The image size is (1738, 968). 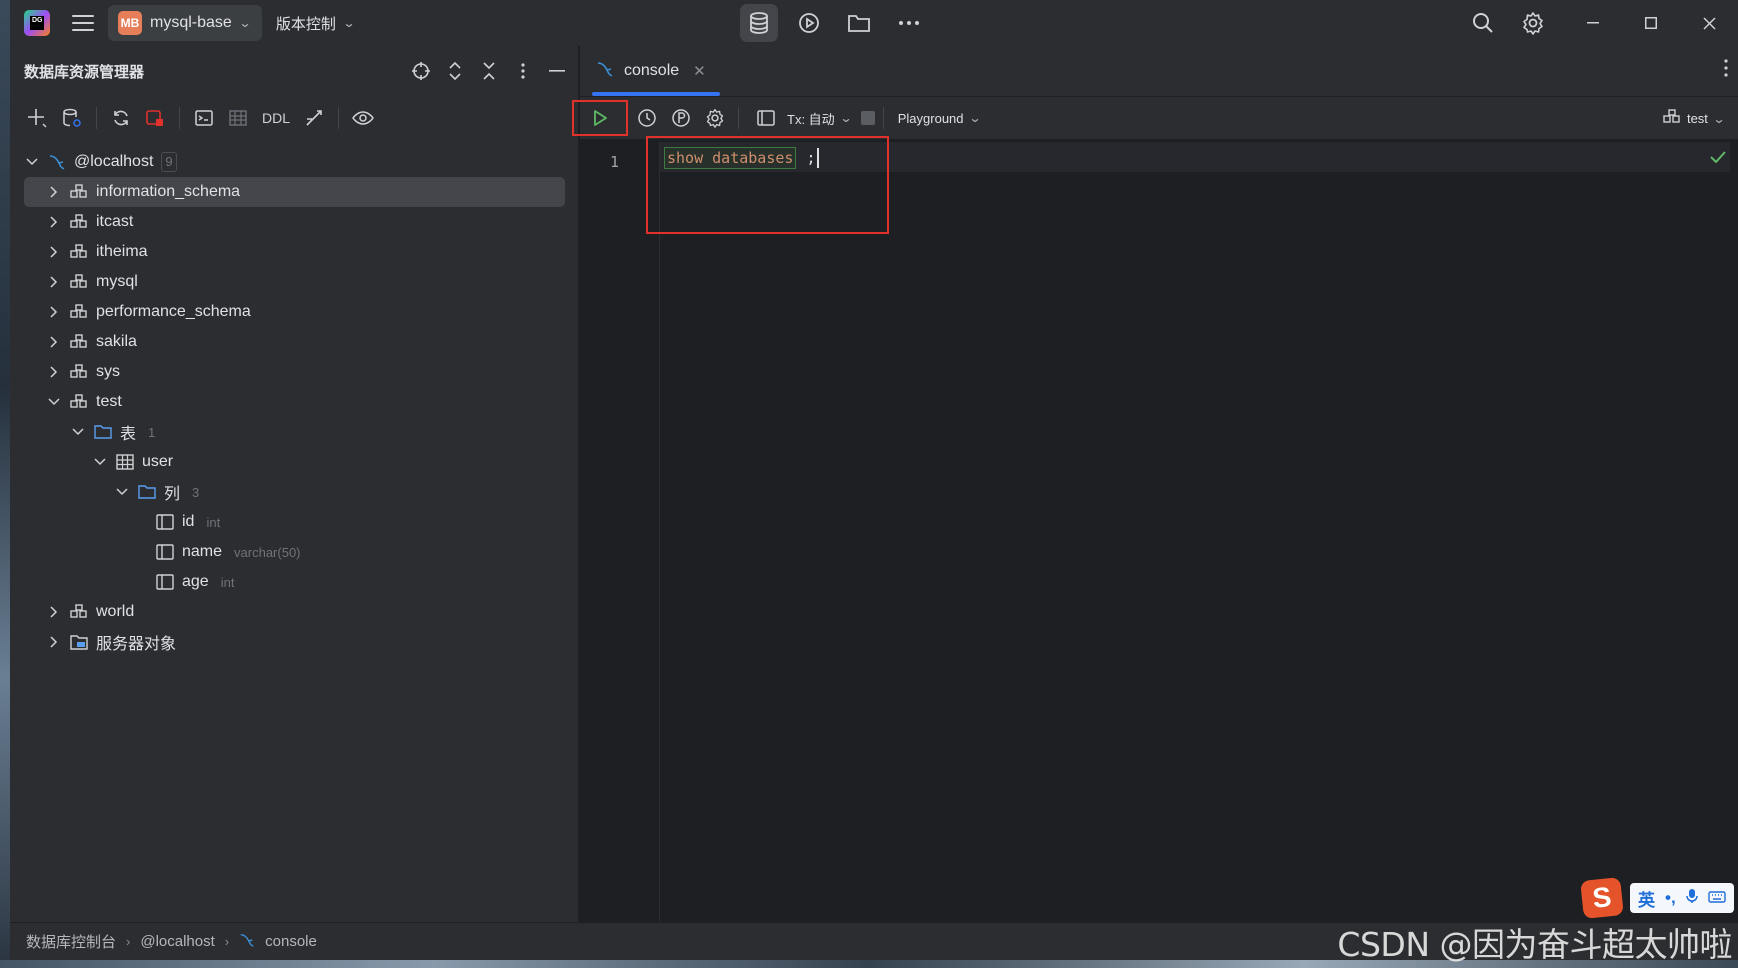 I want to click on vcs-menu: 版本控制 ⌄, so click(x=315, y=23).